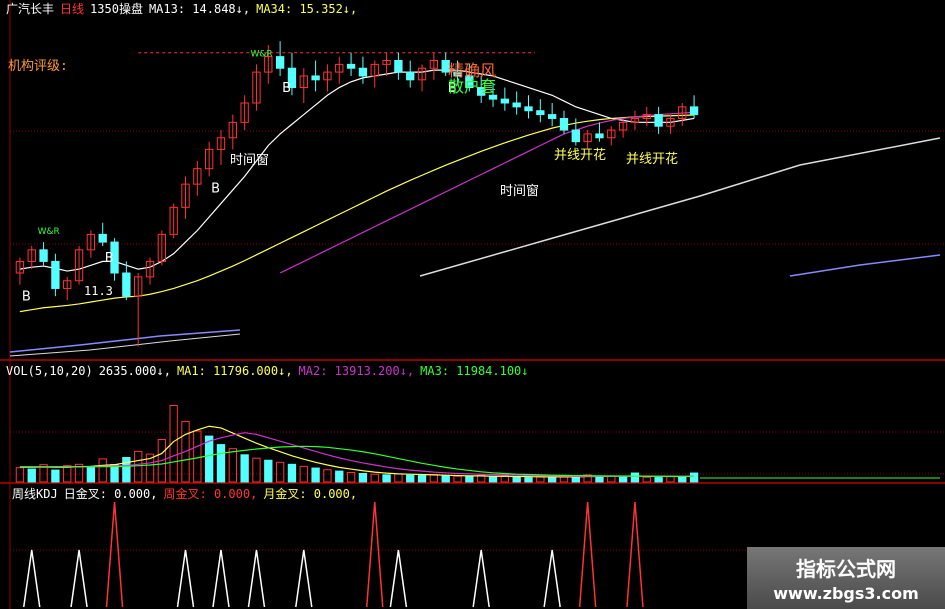  I want to click on kdj-day: 日金叉: 0.000,, so click(110, 494).